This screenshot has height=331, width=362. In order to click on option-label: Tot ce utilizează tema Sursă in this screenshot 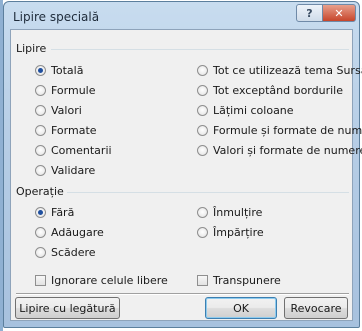, I will do `click(287, 70)`.